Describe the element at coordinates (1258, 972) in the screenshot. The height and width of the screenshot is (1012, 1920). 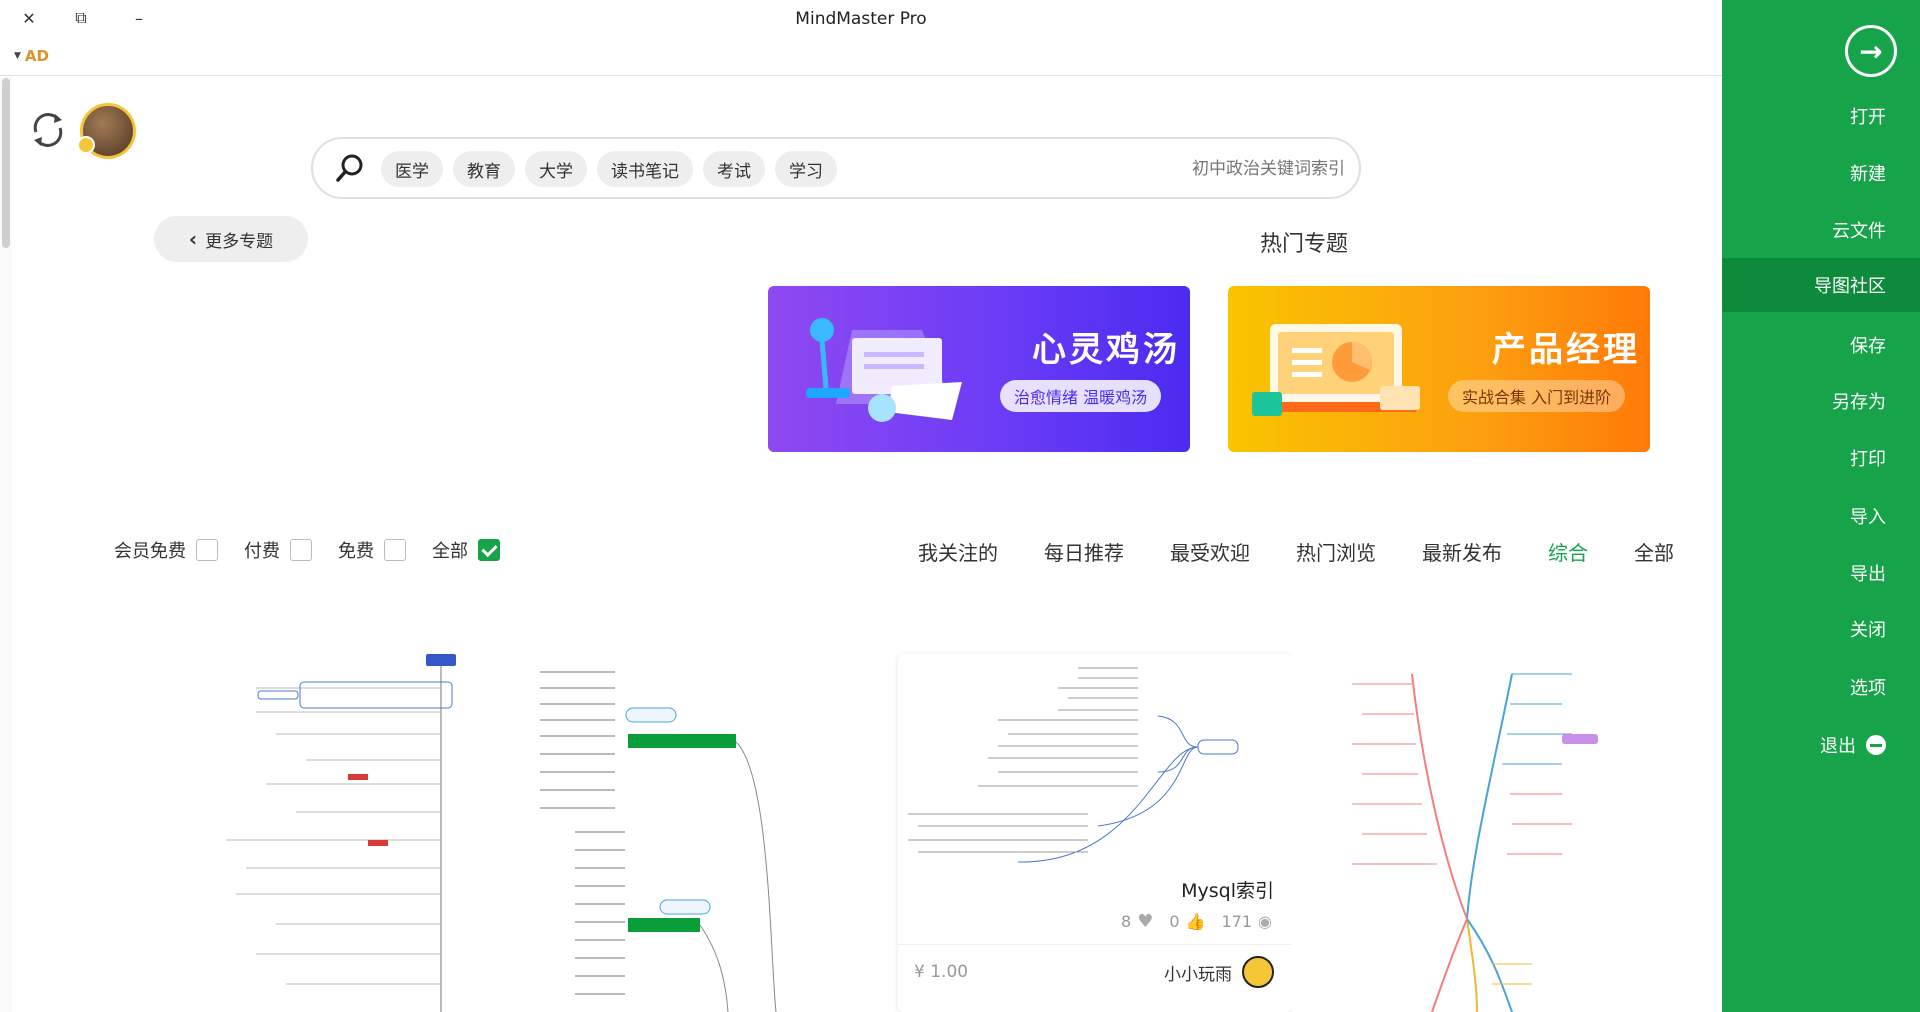
I see `author-avatar` at that location.